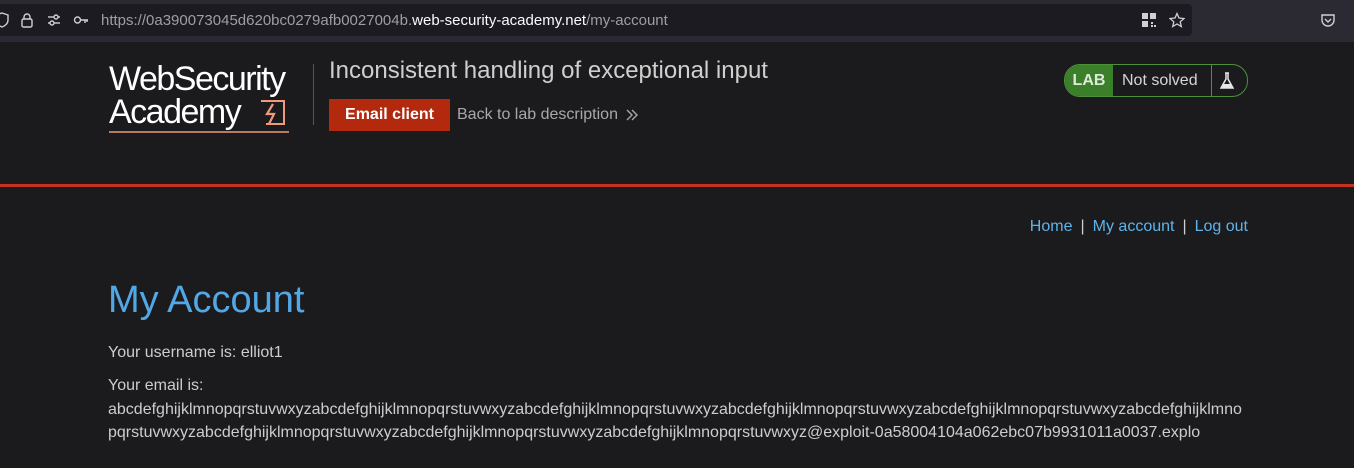  I want to click on lab-badge: LAB, so click(1089, 80).